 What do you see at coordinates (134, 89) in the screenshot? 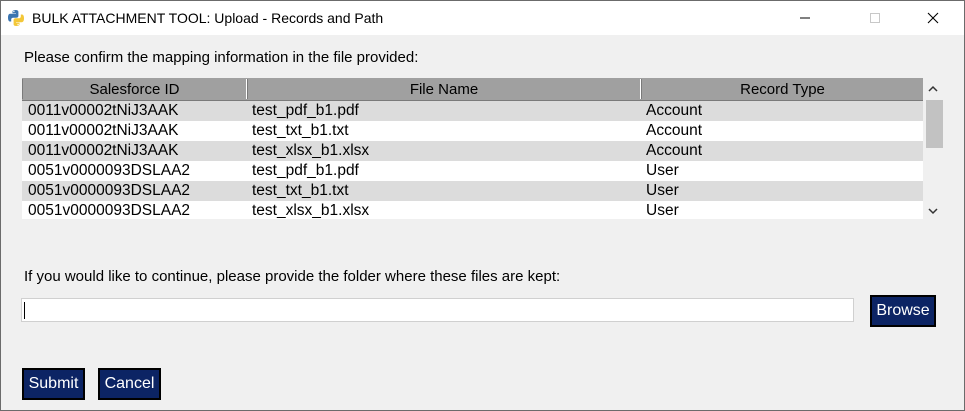
I see `column-header-salesforce-id: Salesforce ID` at bounding box center [134, 89].